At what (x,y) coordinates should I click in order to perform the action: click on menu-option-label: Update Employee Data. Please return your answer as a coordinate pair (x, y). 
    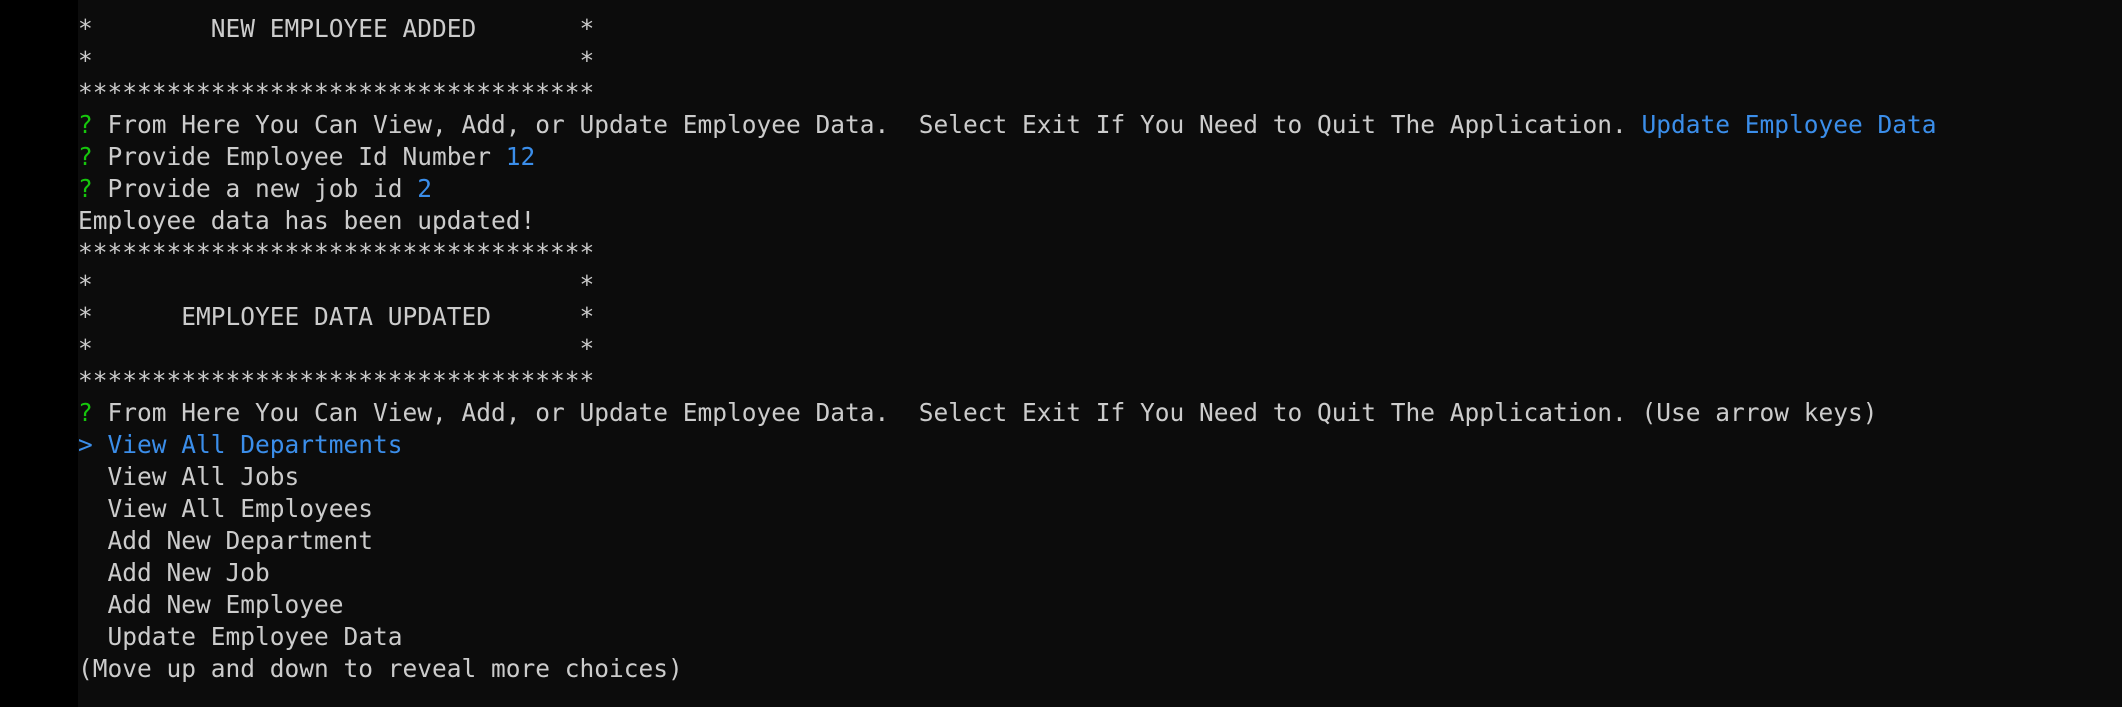
    Looking at the image, I should click on (255, 636).